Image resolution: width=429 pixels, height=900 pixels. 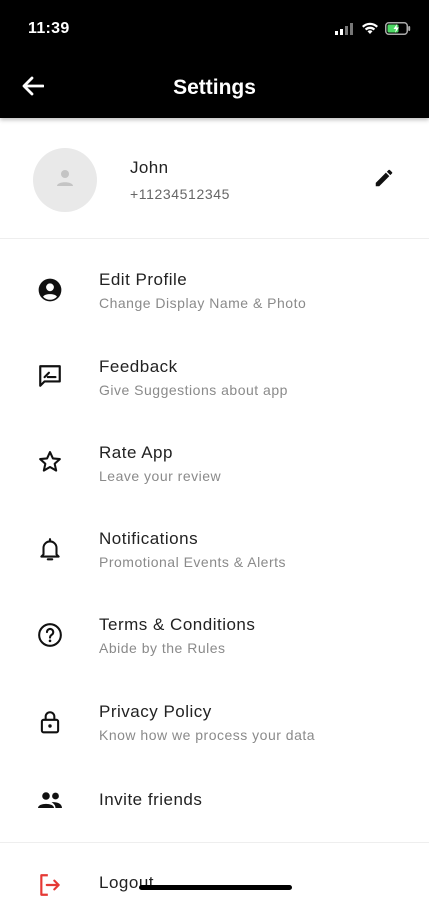 What do you see at coordinates (50, 722) in the screenshot?
I see `lock-icon` at bounding box center [50, 722].